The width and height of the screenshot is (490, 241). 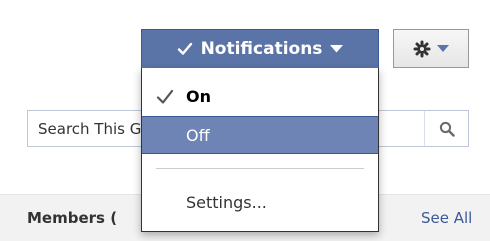 What do you see at coordinates (260, 97) in the screenshot?
I see `menu-item-on: On` at bounding box center [260, 97].